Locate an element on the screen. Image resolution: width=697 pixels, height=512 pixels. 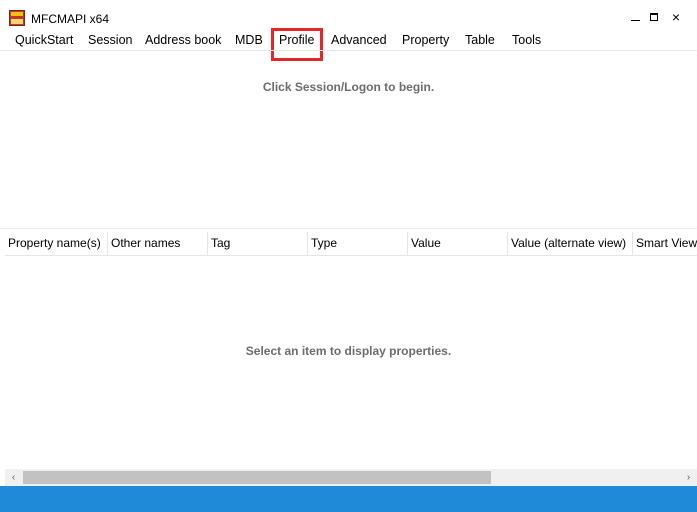
menu-item-table: Table is located at coordinates (480, 40).